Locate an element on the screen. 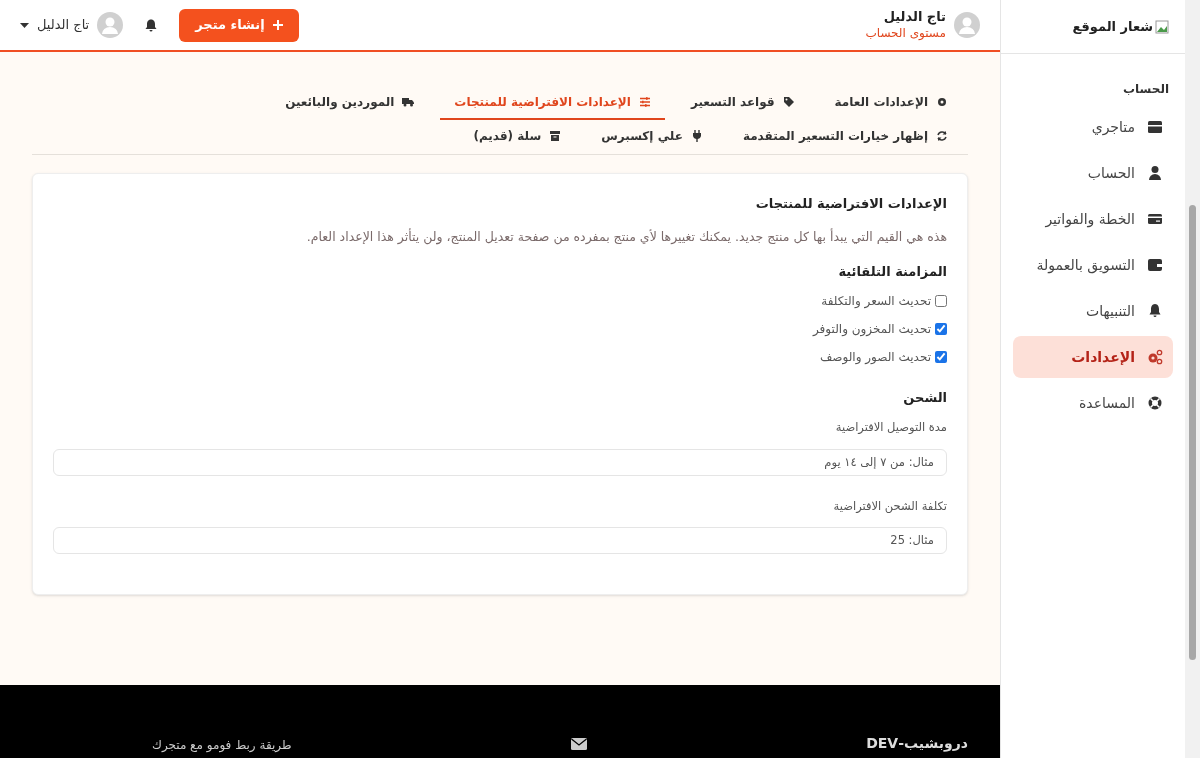 The width and height of the screenshot is (1200, 758). refresh-icon is located at coordinates (942, 136).